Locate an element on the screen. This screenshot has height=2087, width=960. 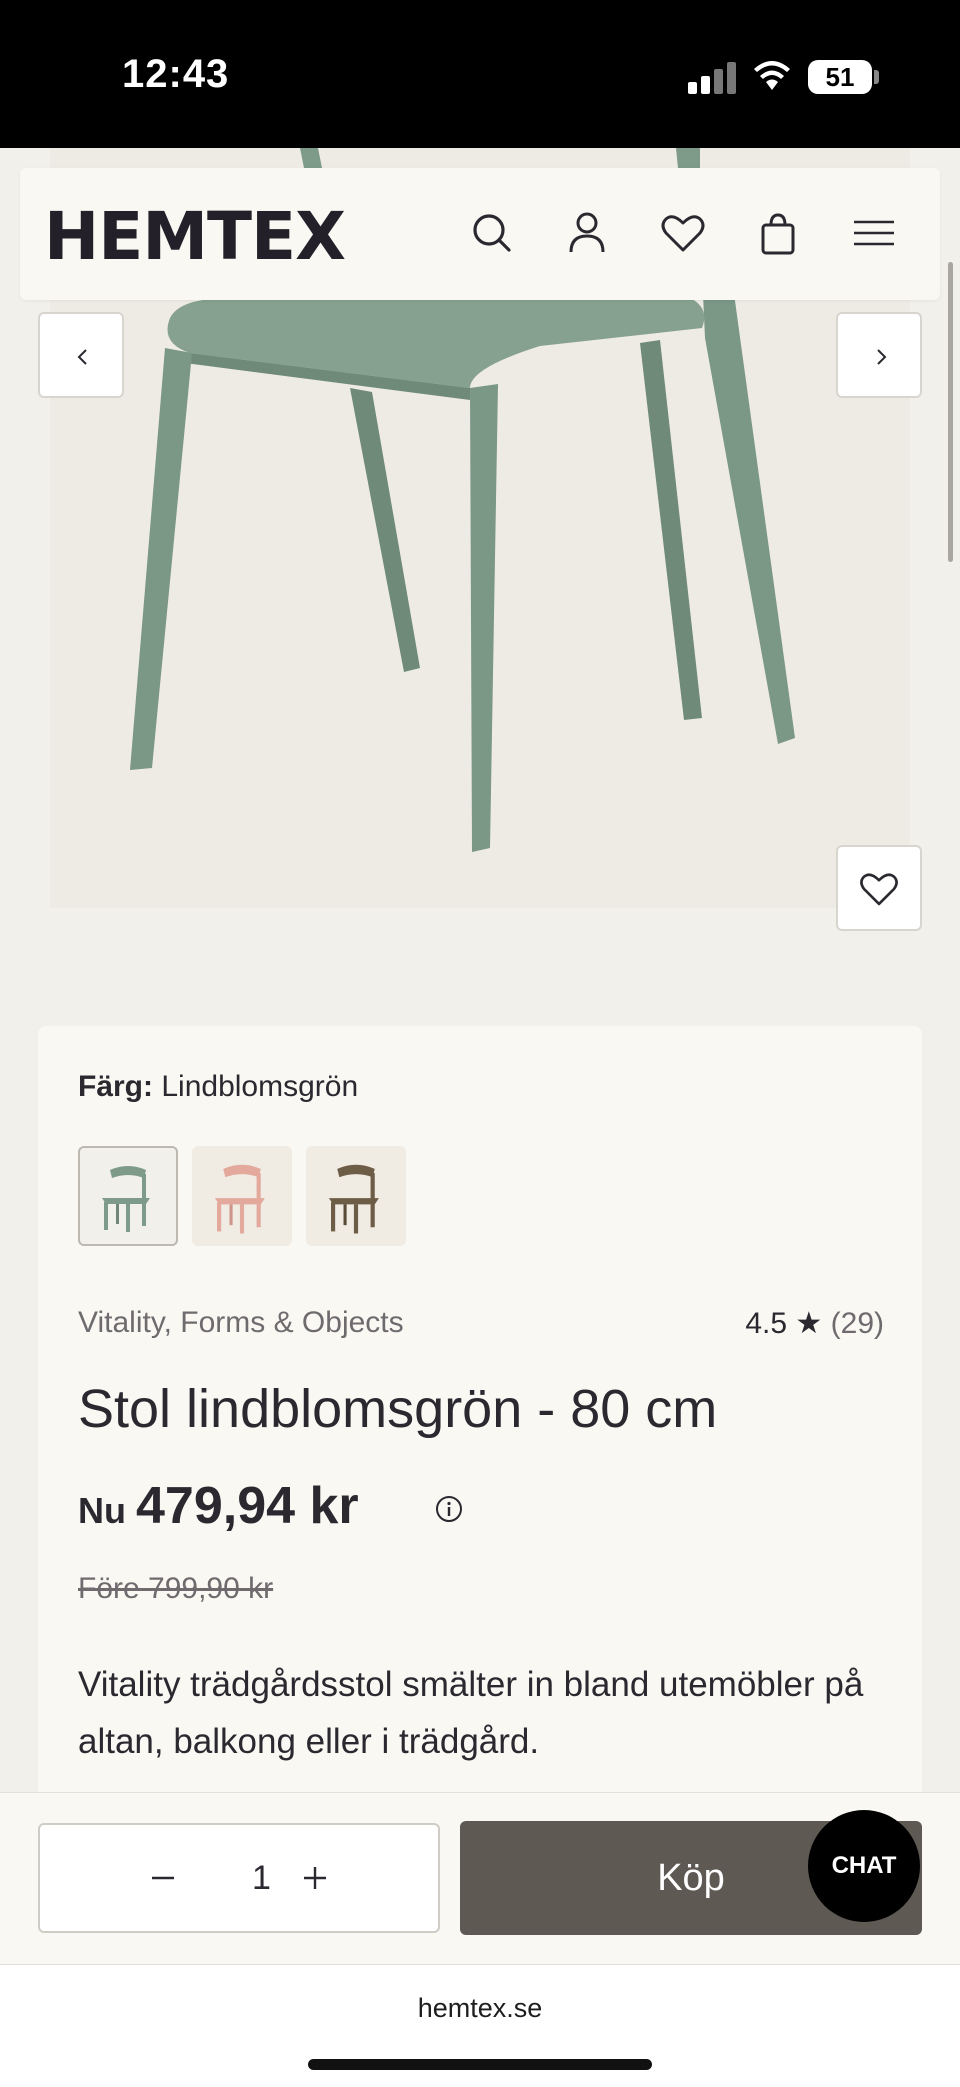
swatch-pink is located at coordinates (242, 1196).